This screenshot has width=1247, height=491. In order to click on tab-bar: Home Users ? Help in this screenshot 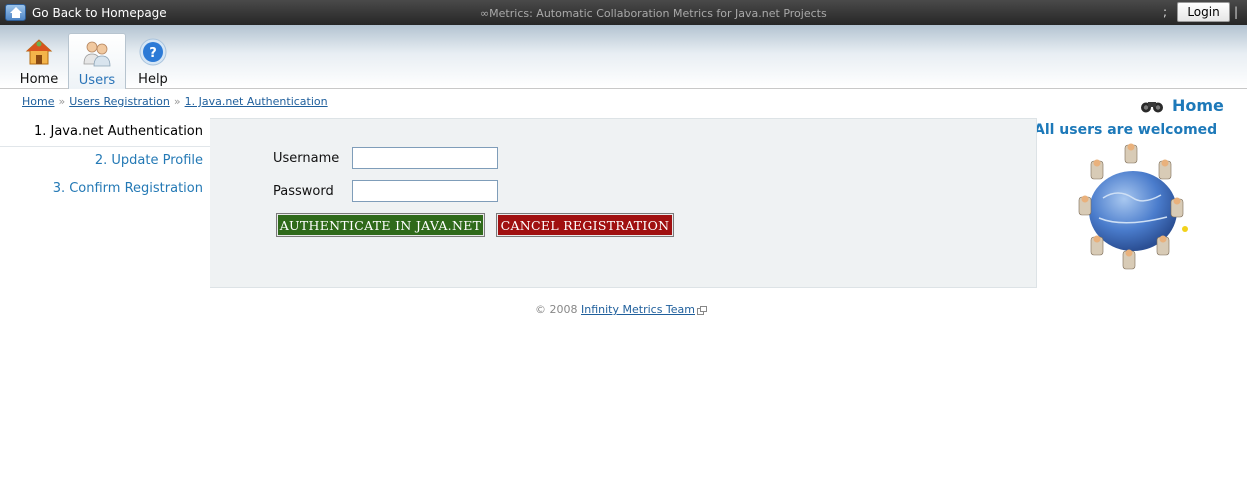, I will do `click(623, 57)`.